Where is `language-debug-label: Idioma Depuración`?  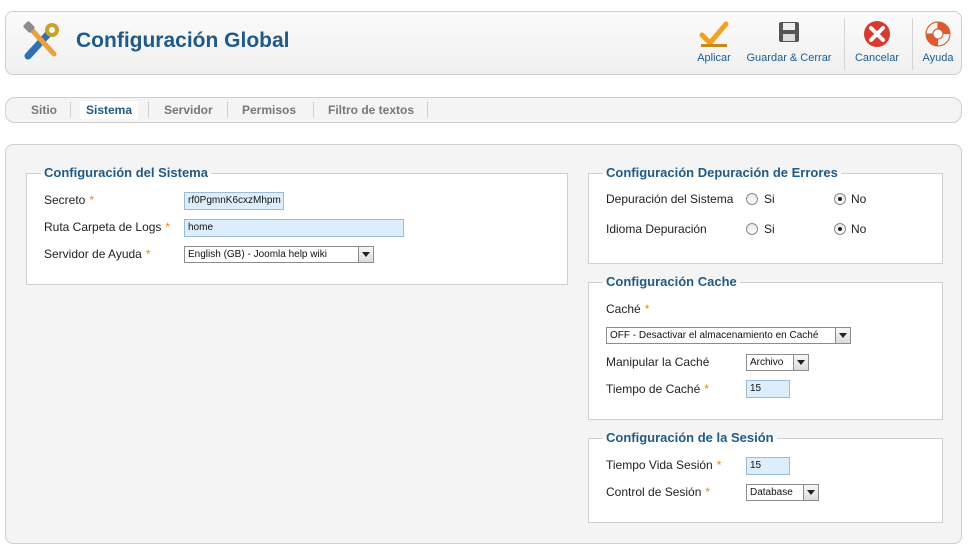 language-debug-label: Idioma Depuración is located at coordinates (656, 229).